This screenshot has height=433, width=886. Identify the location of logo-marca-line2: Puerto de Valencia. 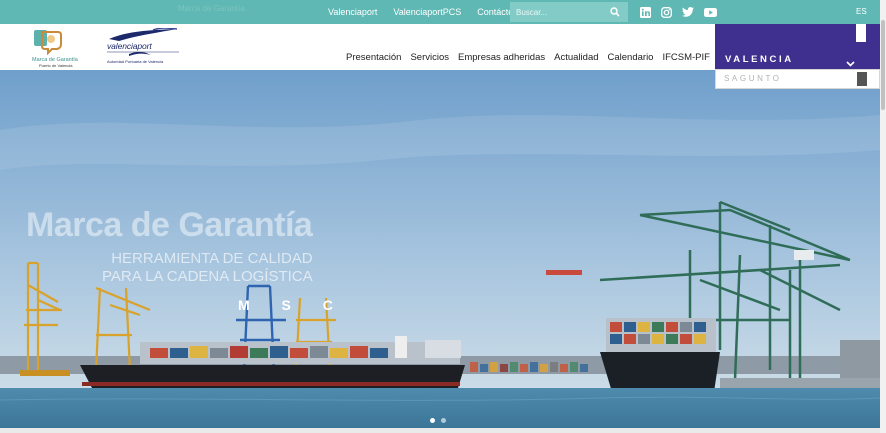
(56, 65).